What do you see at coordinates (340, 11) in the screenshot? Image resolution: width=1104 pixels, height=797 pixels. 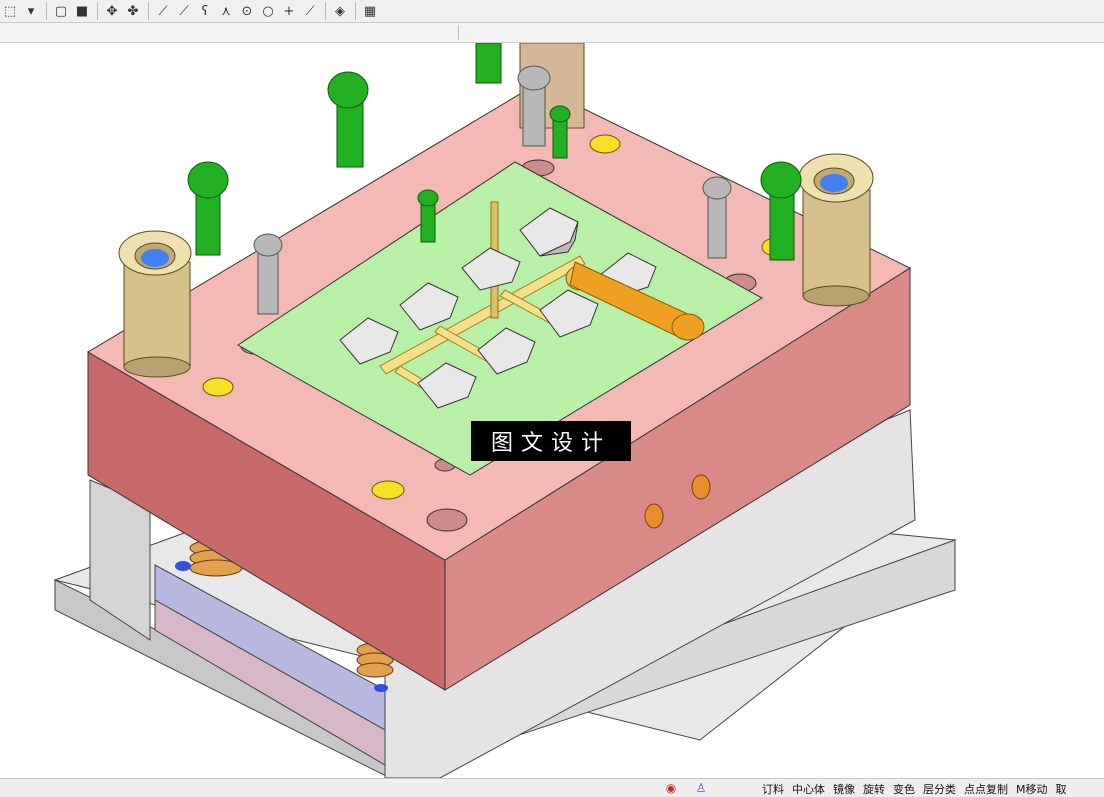 I see `view-icon: ◈` at bounding box center [340, 11].